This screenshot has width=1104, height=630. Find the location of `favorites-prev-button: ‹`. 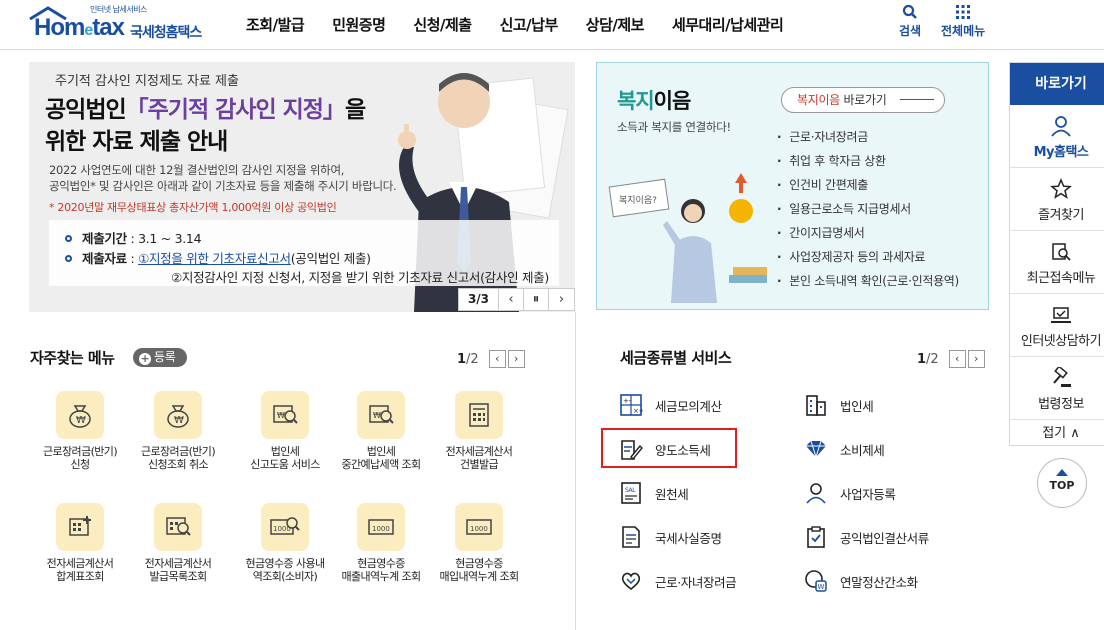

favorites-prev-button: ‹ is located at coordinates (497, 359).